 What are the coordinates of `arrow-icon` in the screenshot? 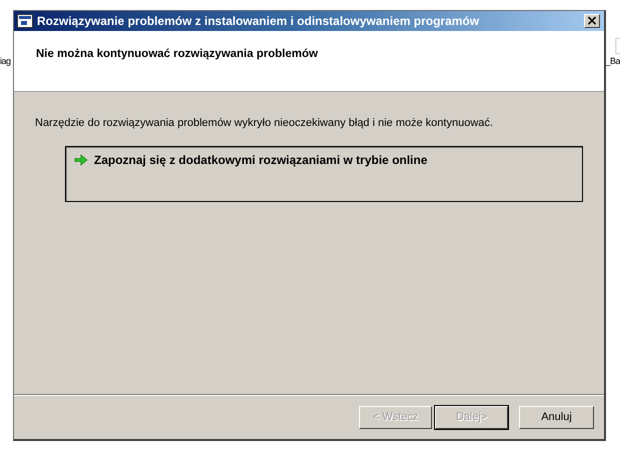 It's located at (81, 160).